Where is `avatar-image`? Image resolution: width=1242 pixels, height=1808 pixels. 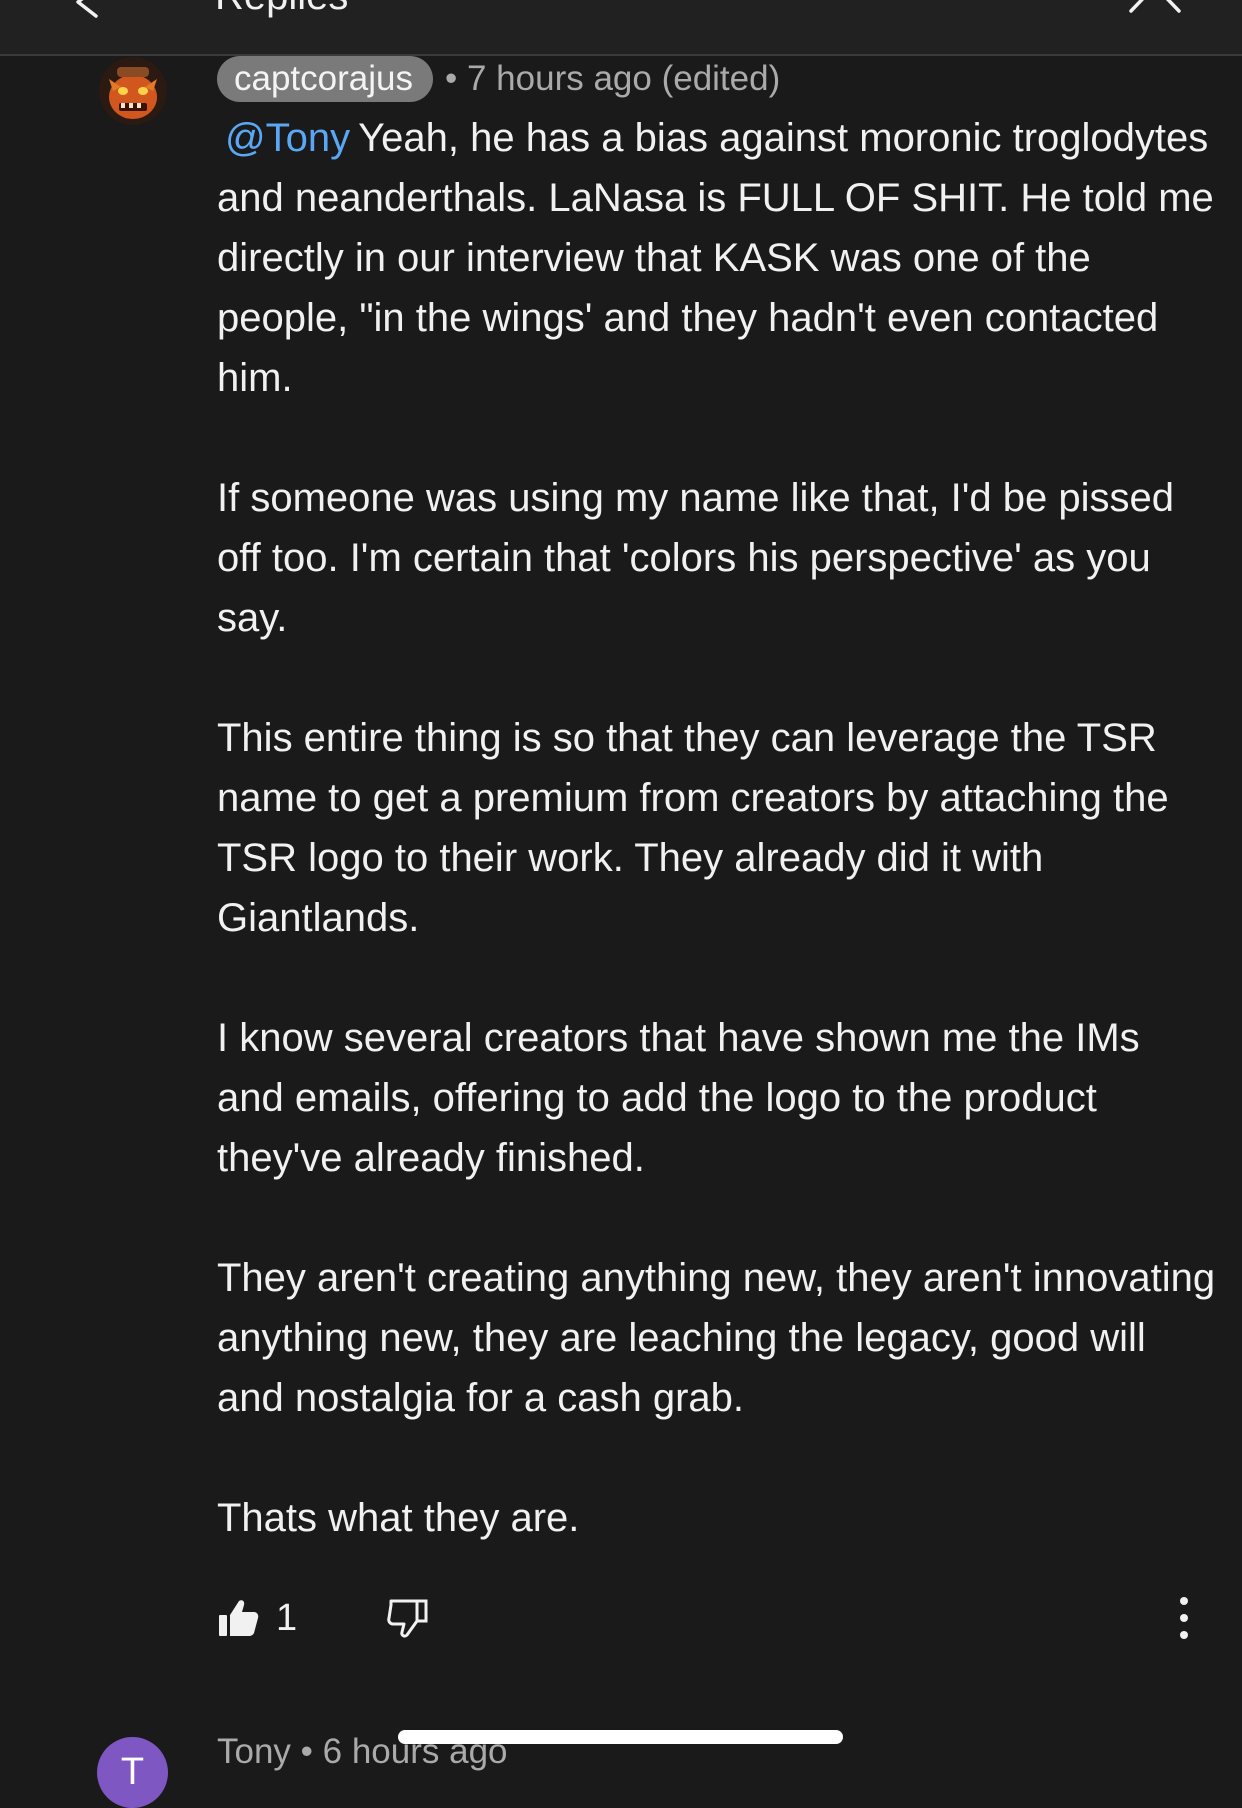
avatar-image is located at coordinates (133, 91).